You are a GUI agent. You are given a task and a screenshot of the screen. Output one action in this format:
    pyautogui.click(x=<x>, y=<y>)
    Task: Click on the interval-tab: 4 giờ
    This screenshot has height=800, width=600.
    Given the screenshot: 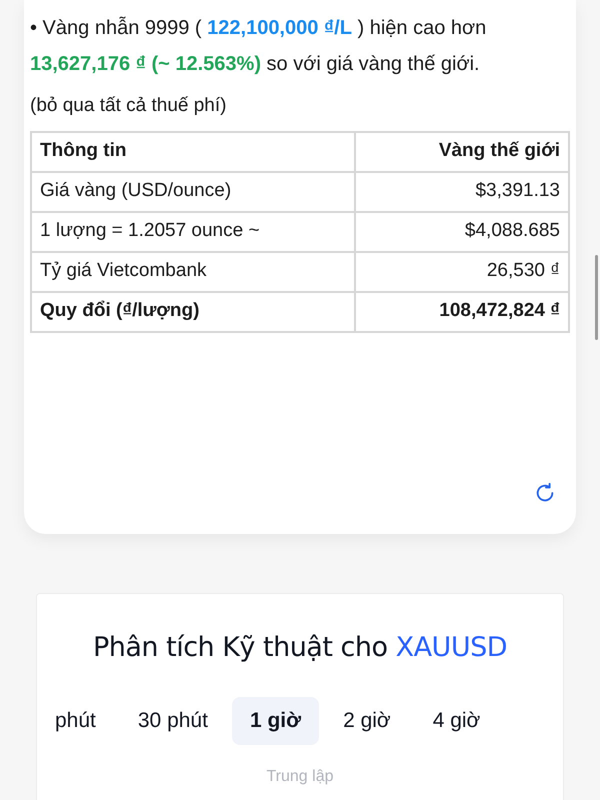 What is the action you would take?
    pyautogui.click(x=456, y=720)
    